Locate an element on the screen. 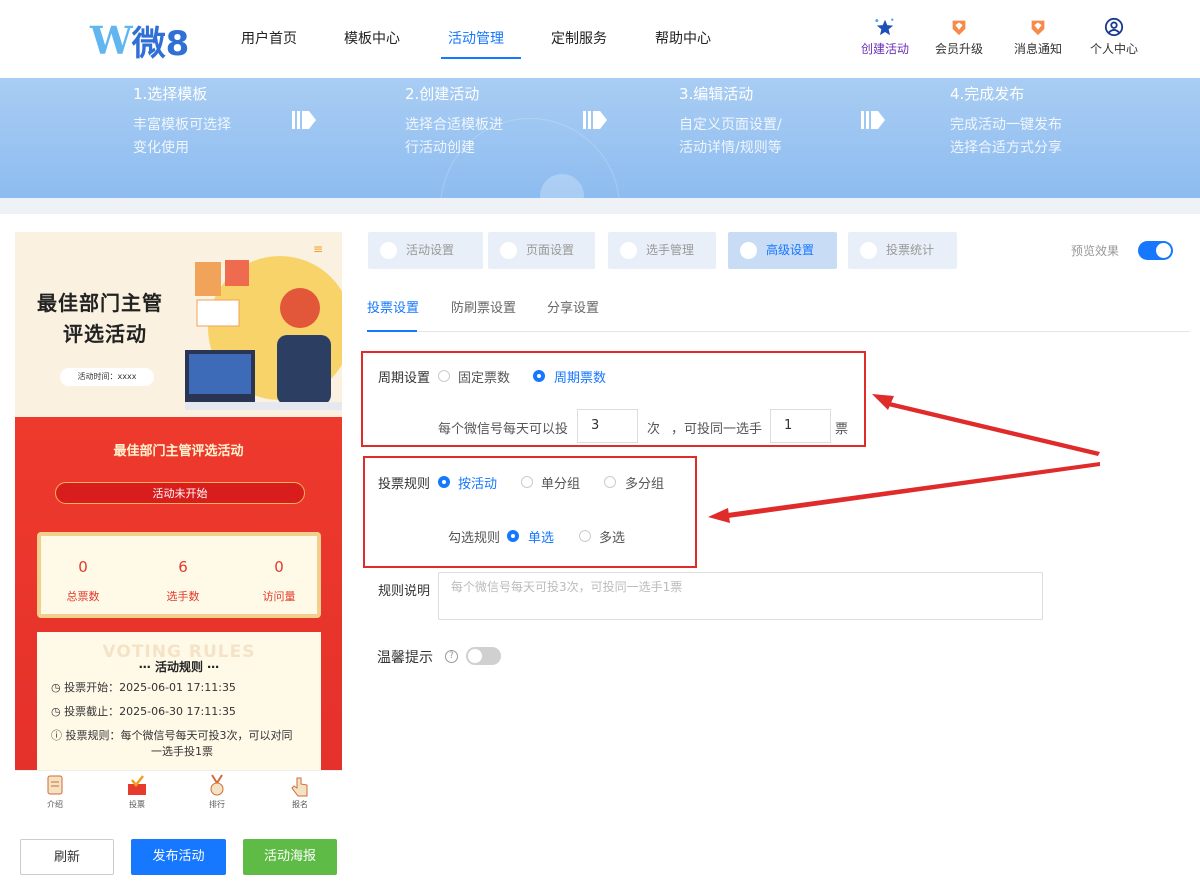 Image resolution: width=1200 pixels, height=891 pixels. rules-title: ⋯ 活动规则 ⋯ is located at coordinates (179, 667).